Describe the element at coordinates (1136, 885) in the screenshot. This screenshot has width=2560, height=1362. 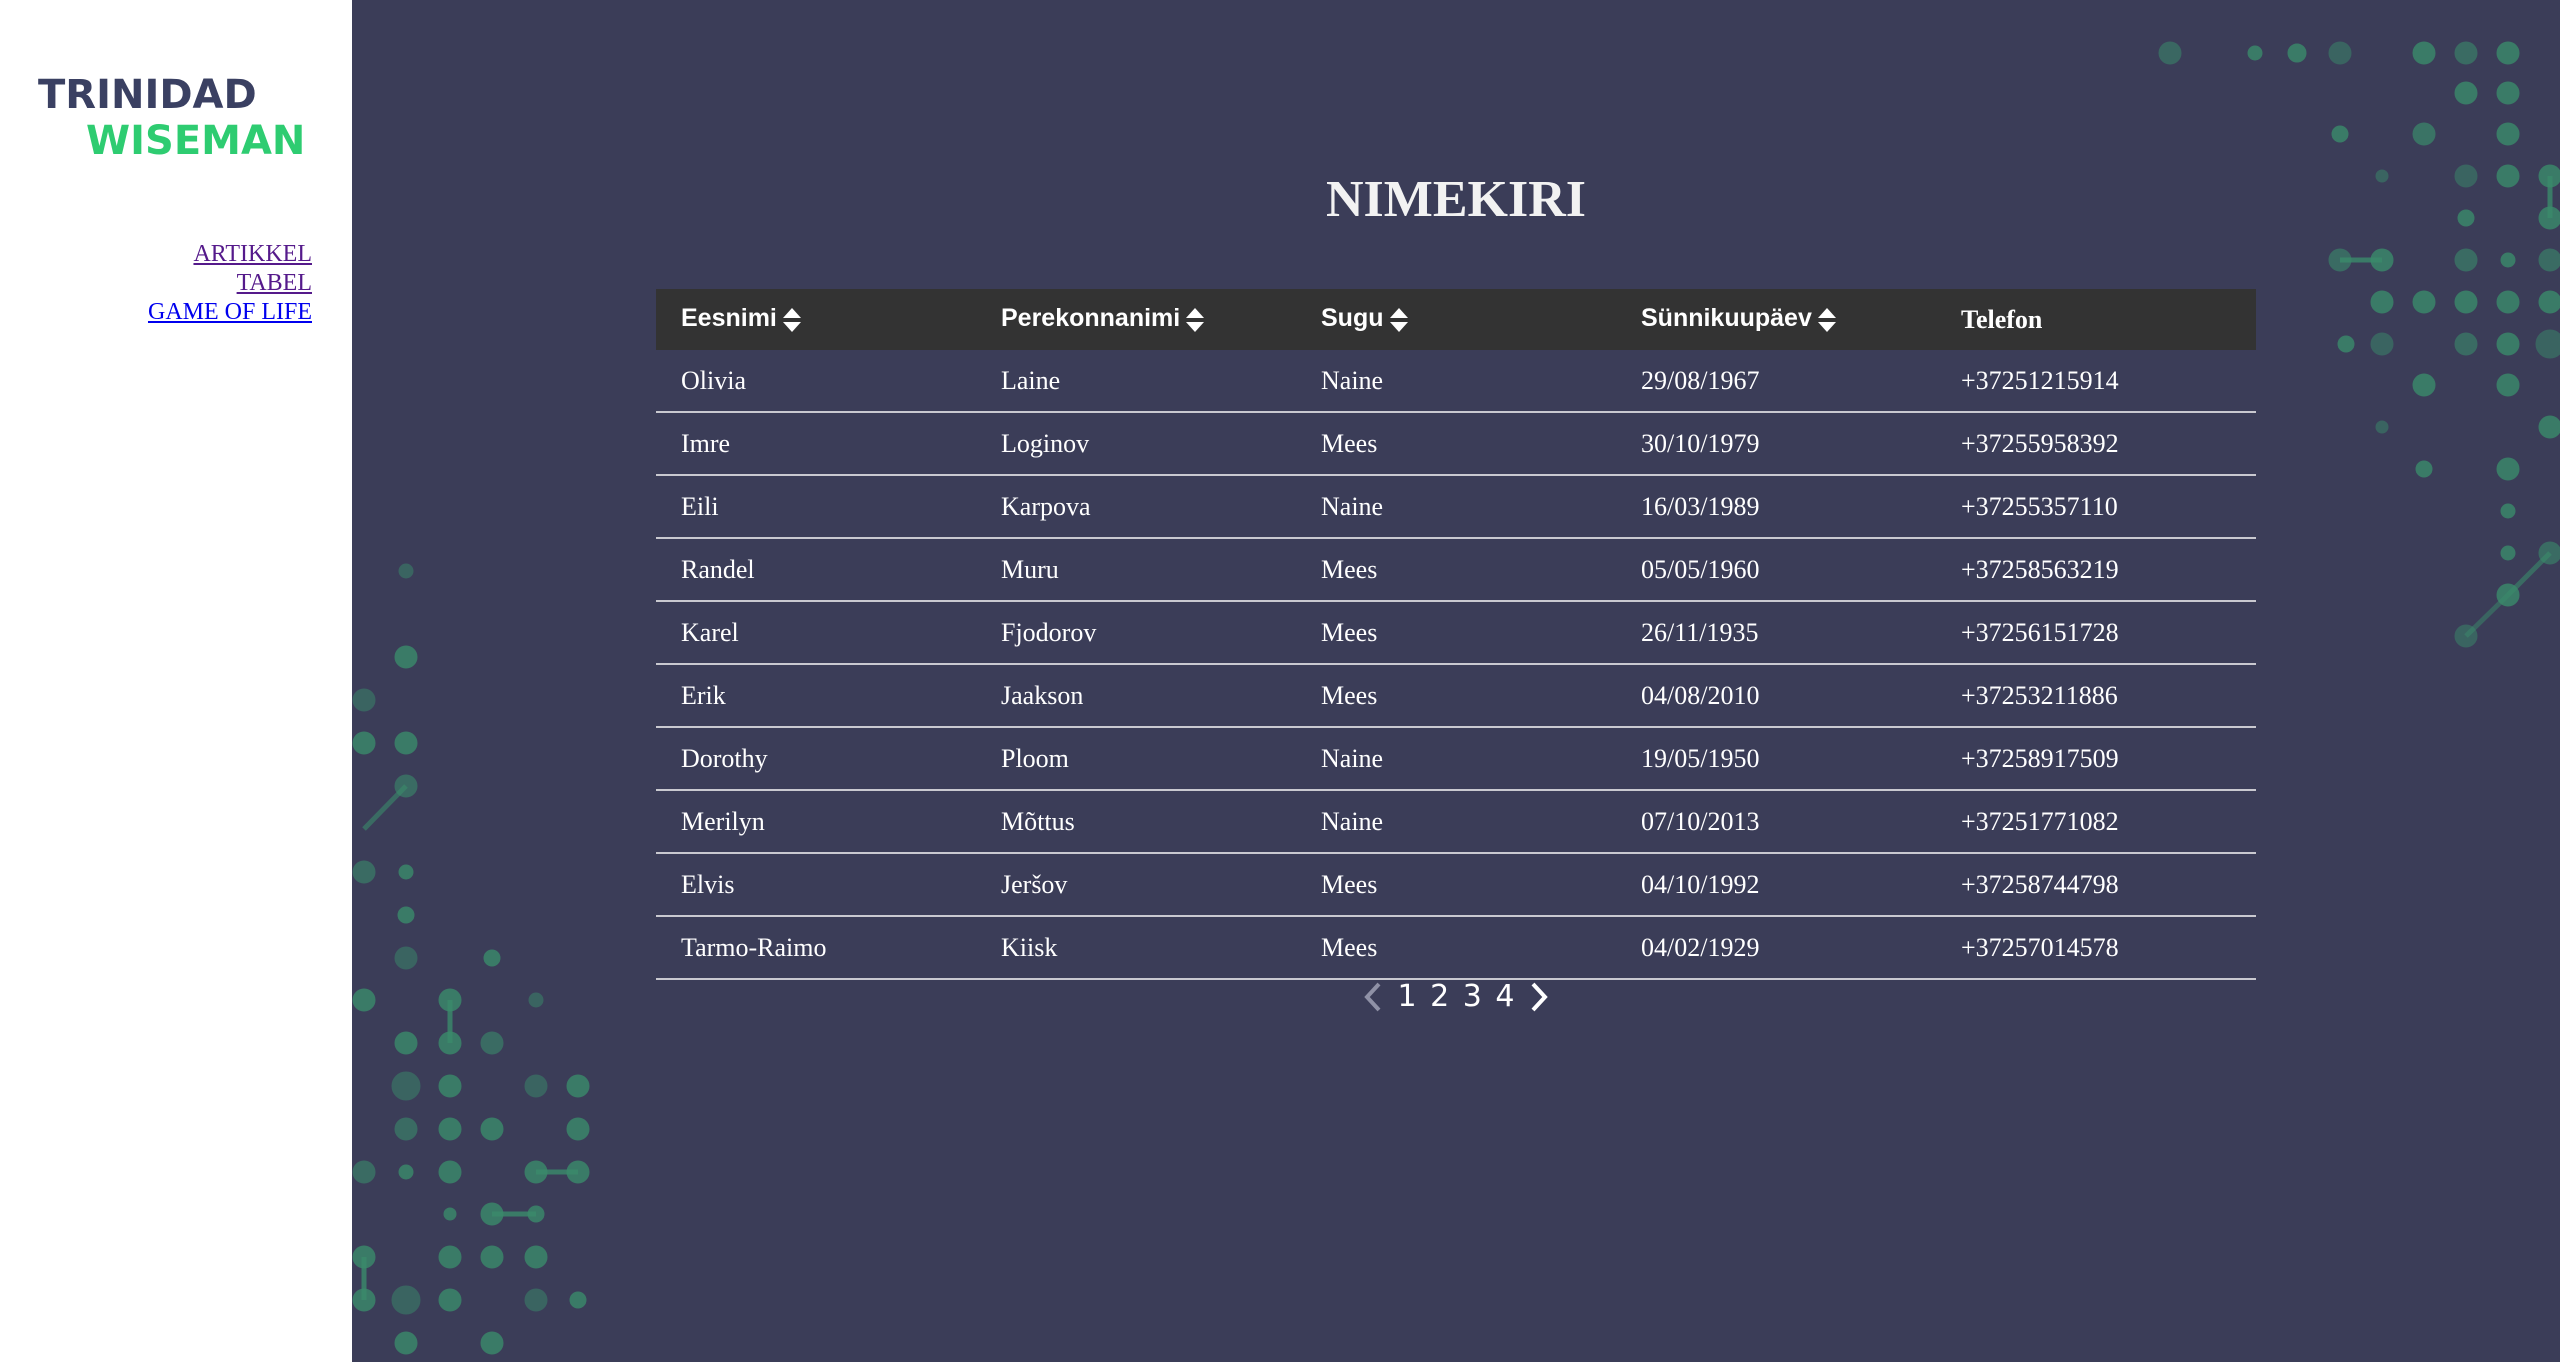
I see `table-cell: Jeršov` at that location.